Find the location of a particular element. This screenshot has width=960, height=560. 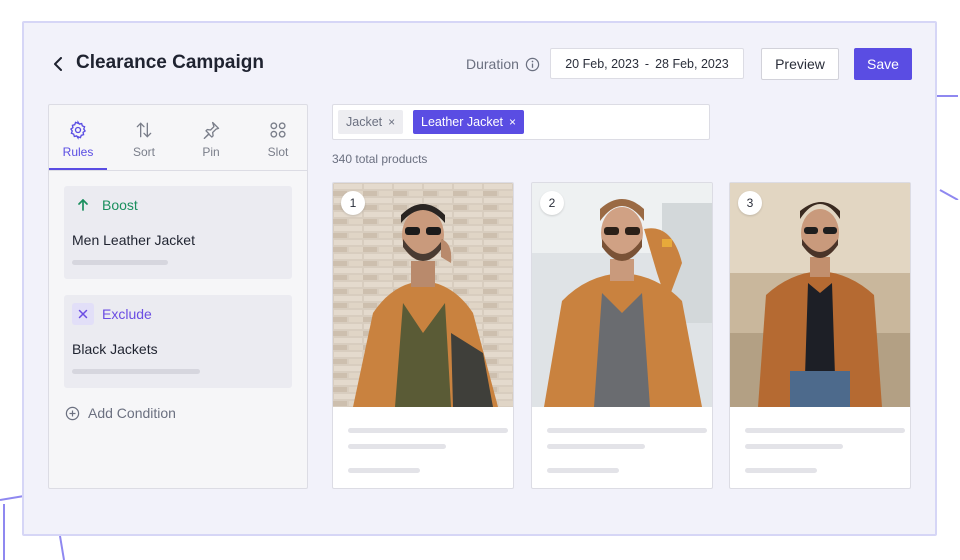

sort-arrows-icon is located at coordinates (144, 130).